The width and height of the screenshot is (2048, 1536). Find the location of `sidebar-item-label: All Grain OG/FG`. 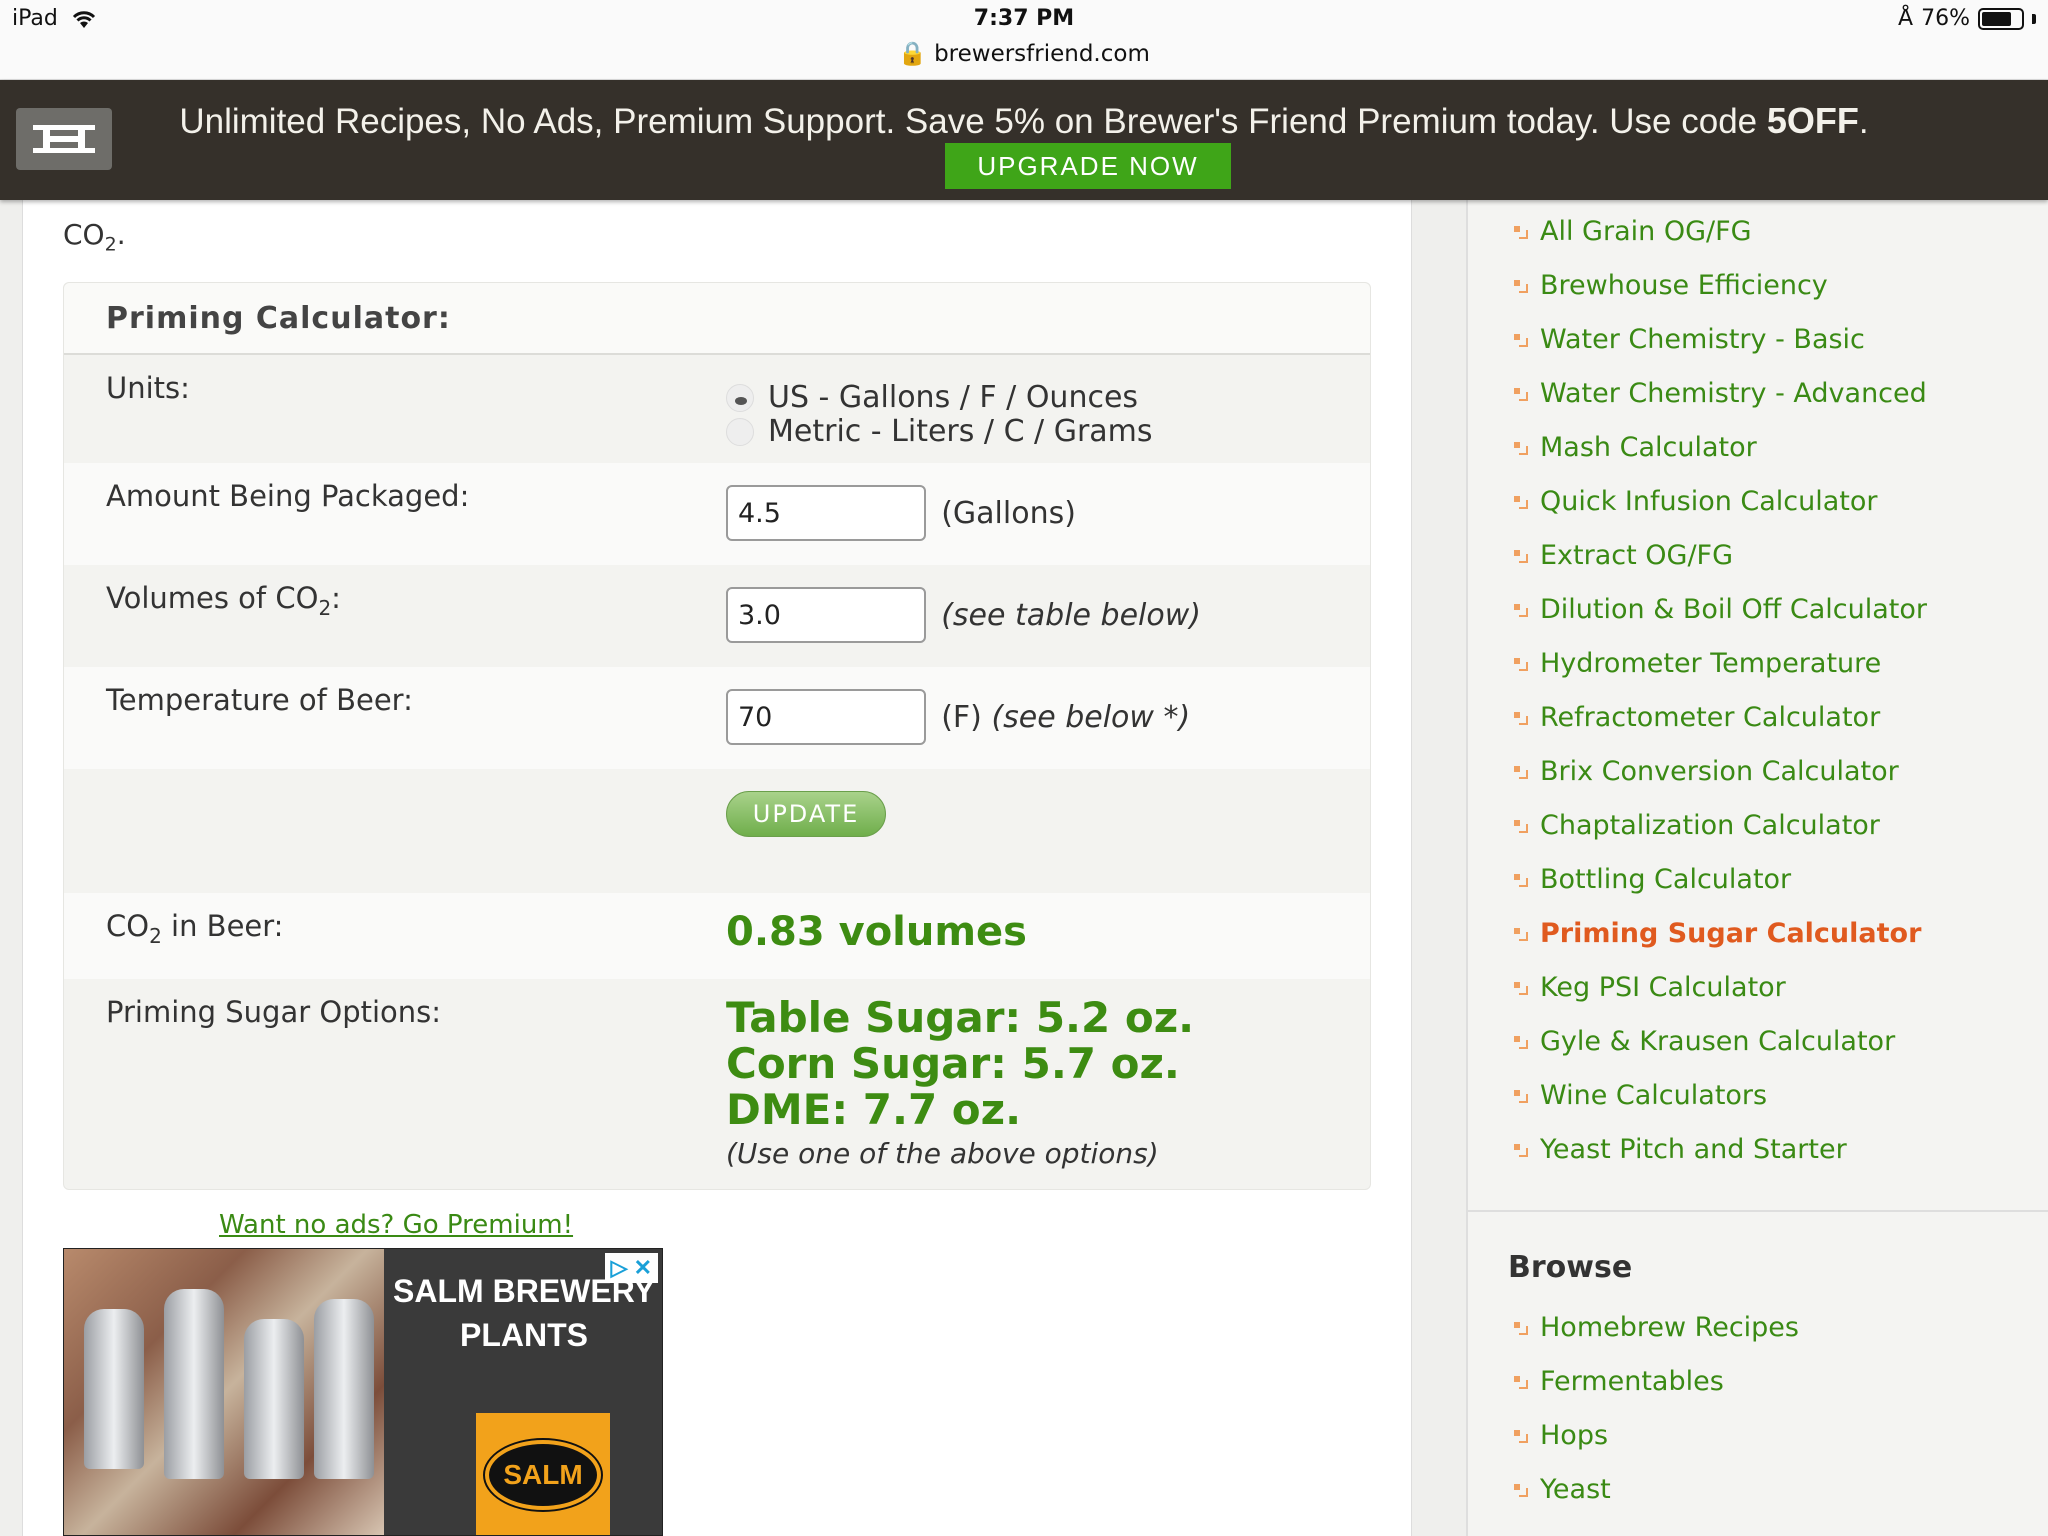

sidebar-item-label: All Grain OG/FG is located at coordinates (1646, 231).